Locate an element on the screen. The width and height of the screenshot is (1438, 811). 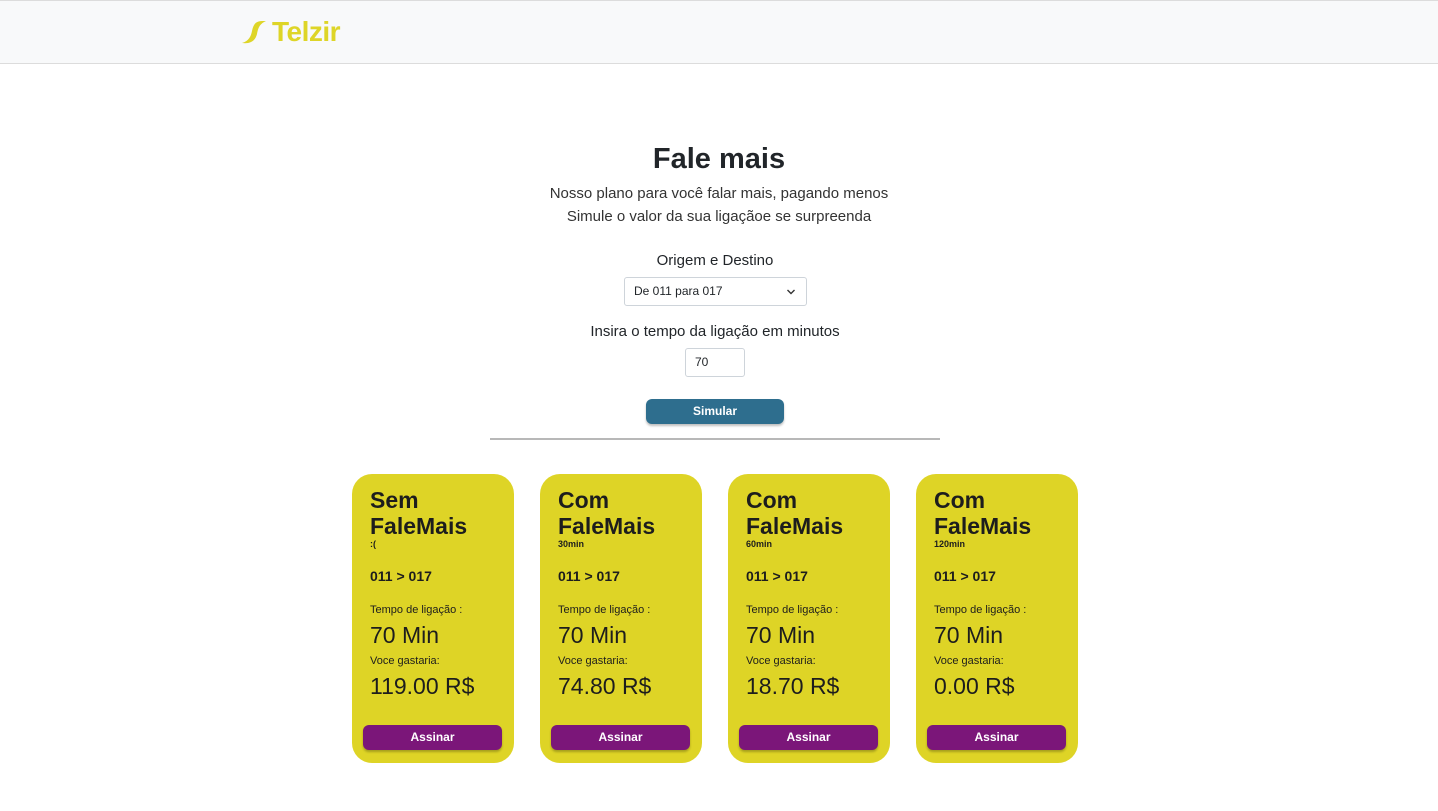
brand-logo: Telzir is located at coordinates (290, 32).